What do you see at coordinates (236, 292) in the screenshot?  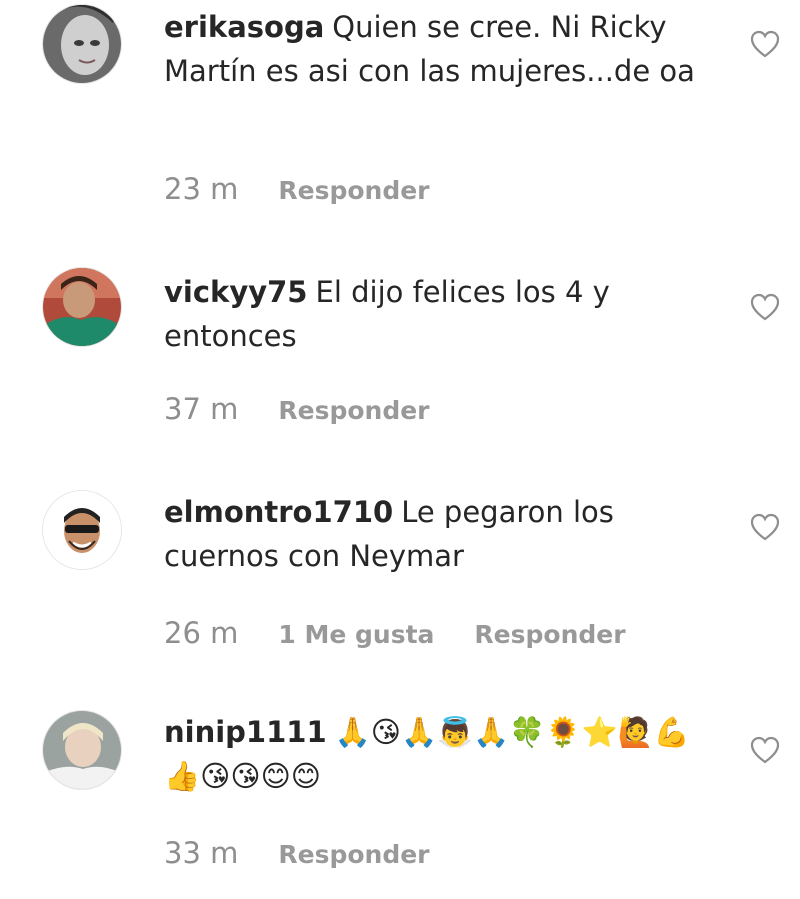 I see `username: vickyy75` at bounding box center [236, 292].